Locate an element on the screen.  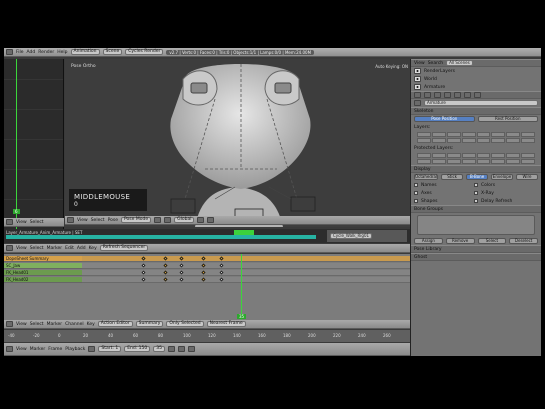
orientation-select: Global is located at coordinates (184, 220).